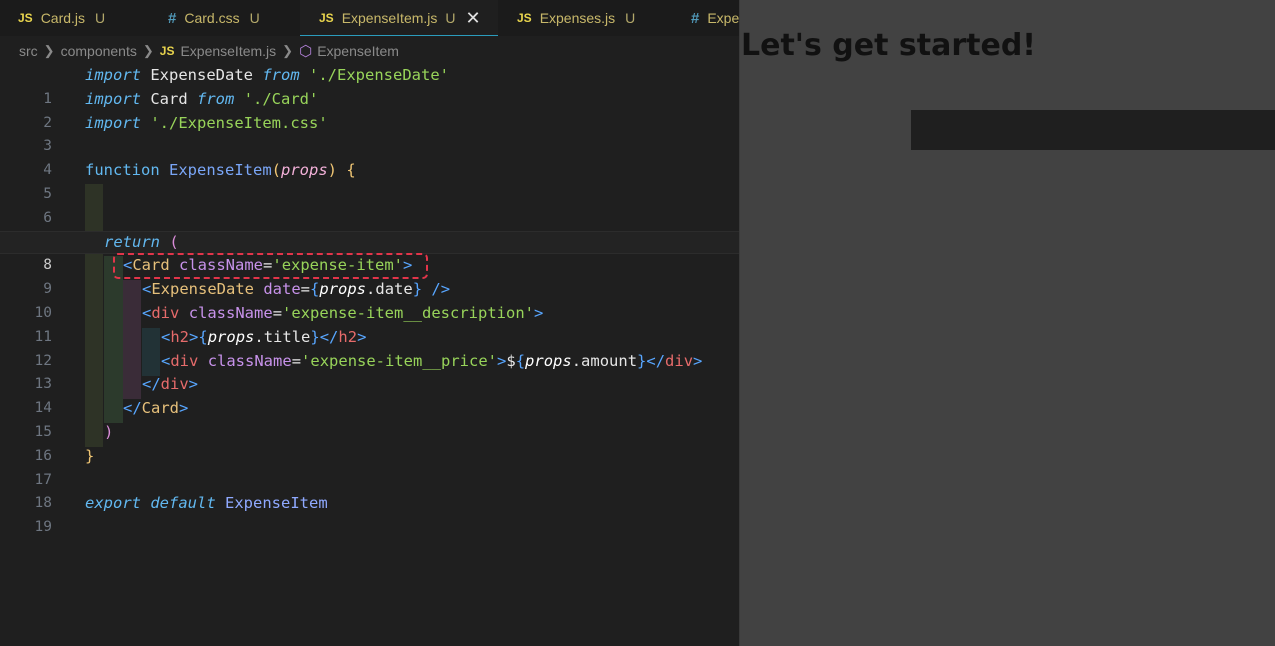 This screenshot has height=646, width=1275. What do you see at coordinates (473, 18) in the screenshot?
I see `close-icon: ✕` at bounding box center [473, 18].